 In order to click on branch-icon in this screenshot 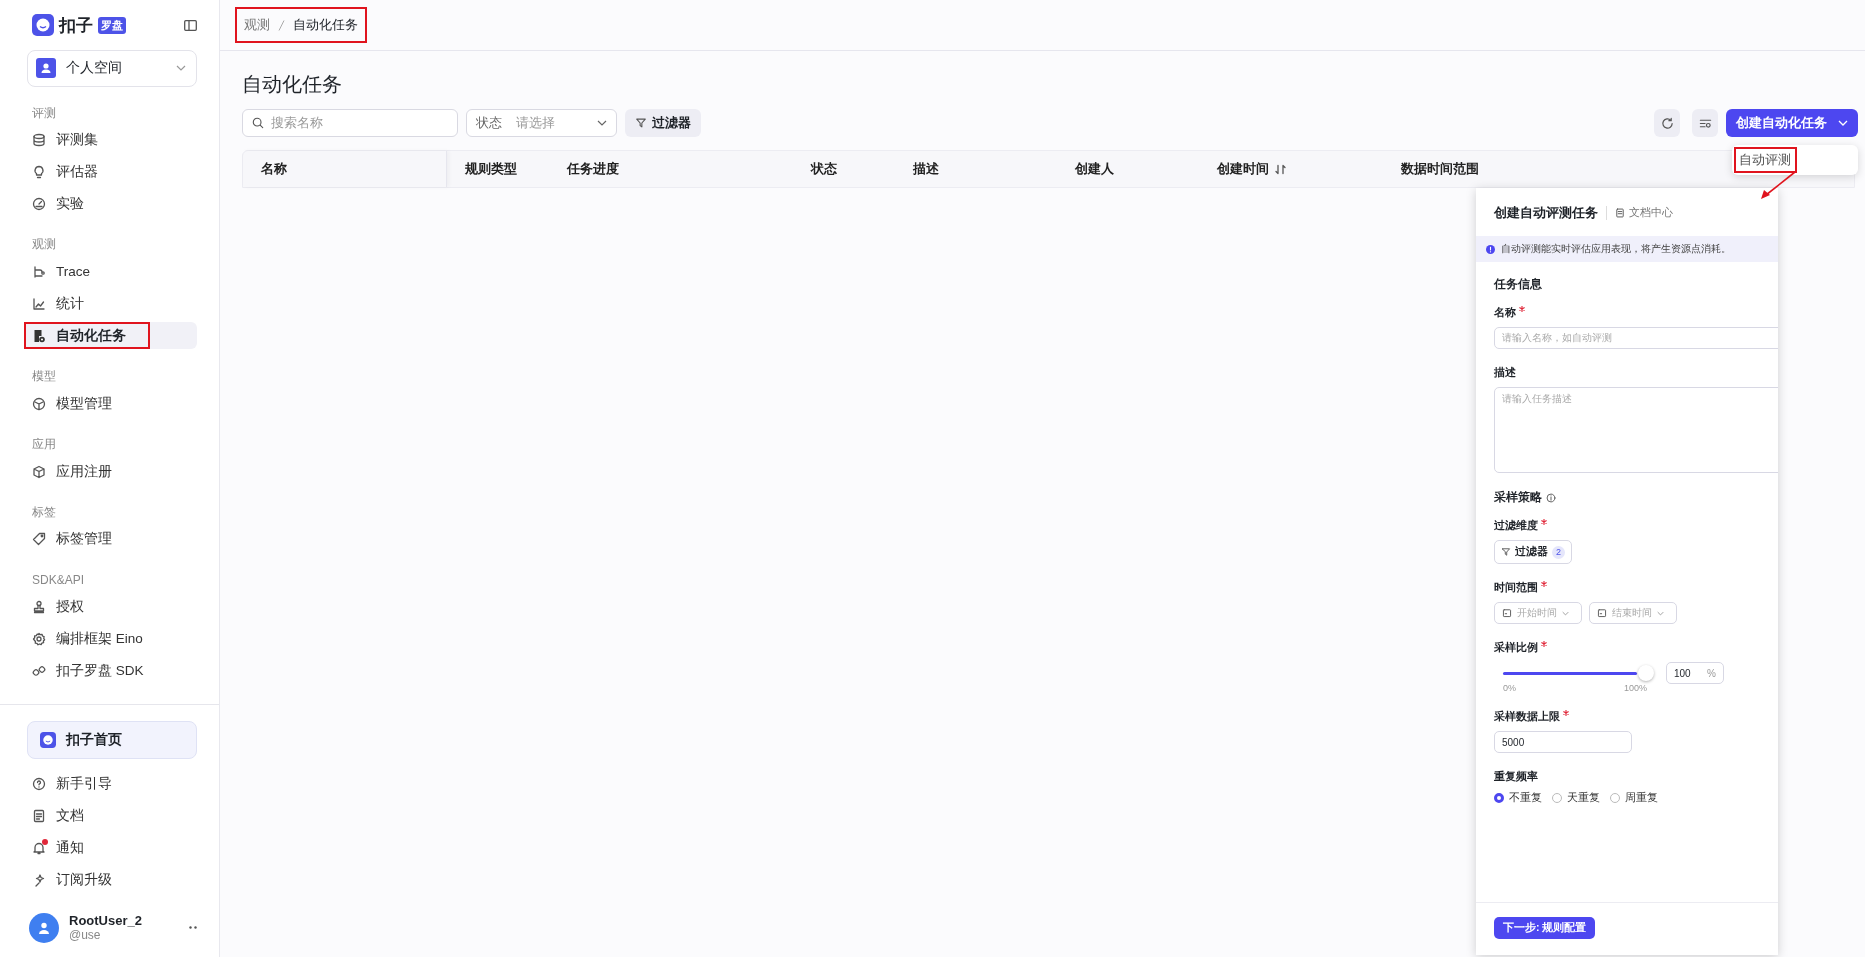, I will do `click(39, 271)`.